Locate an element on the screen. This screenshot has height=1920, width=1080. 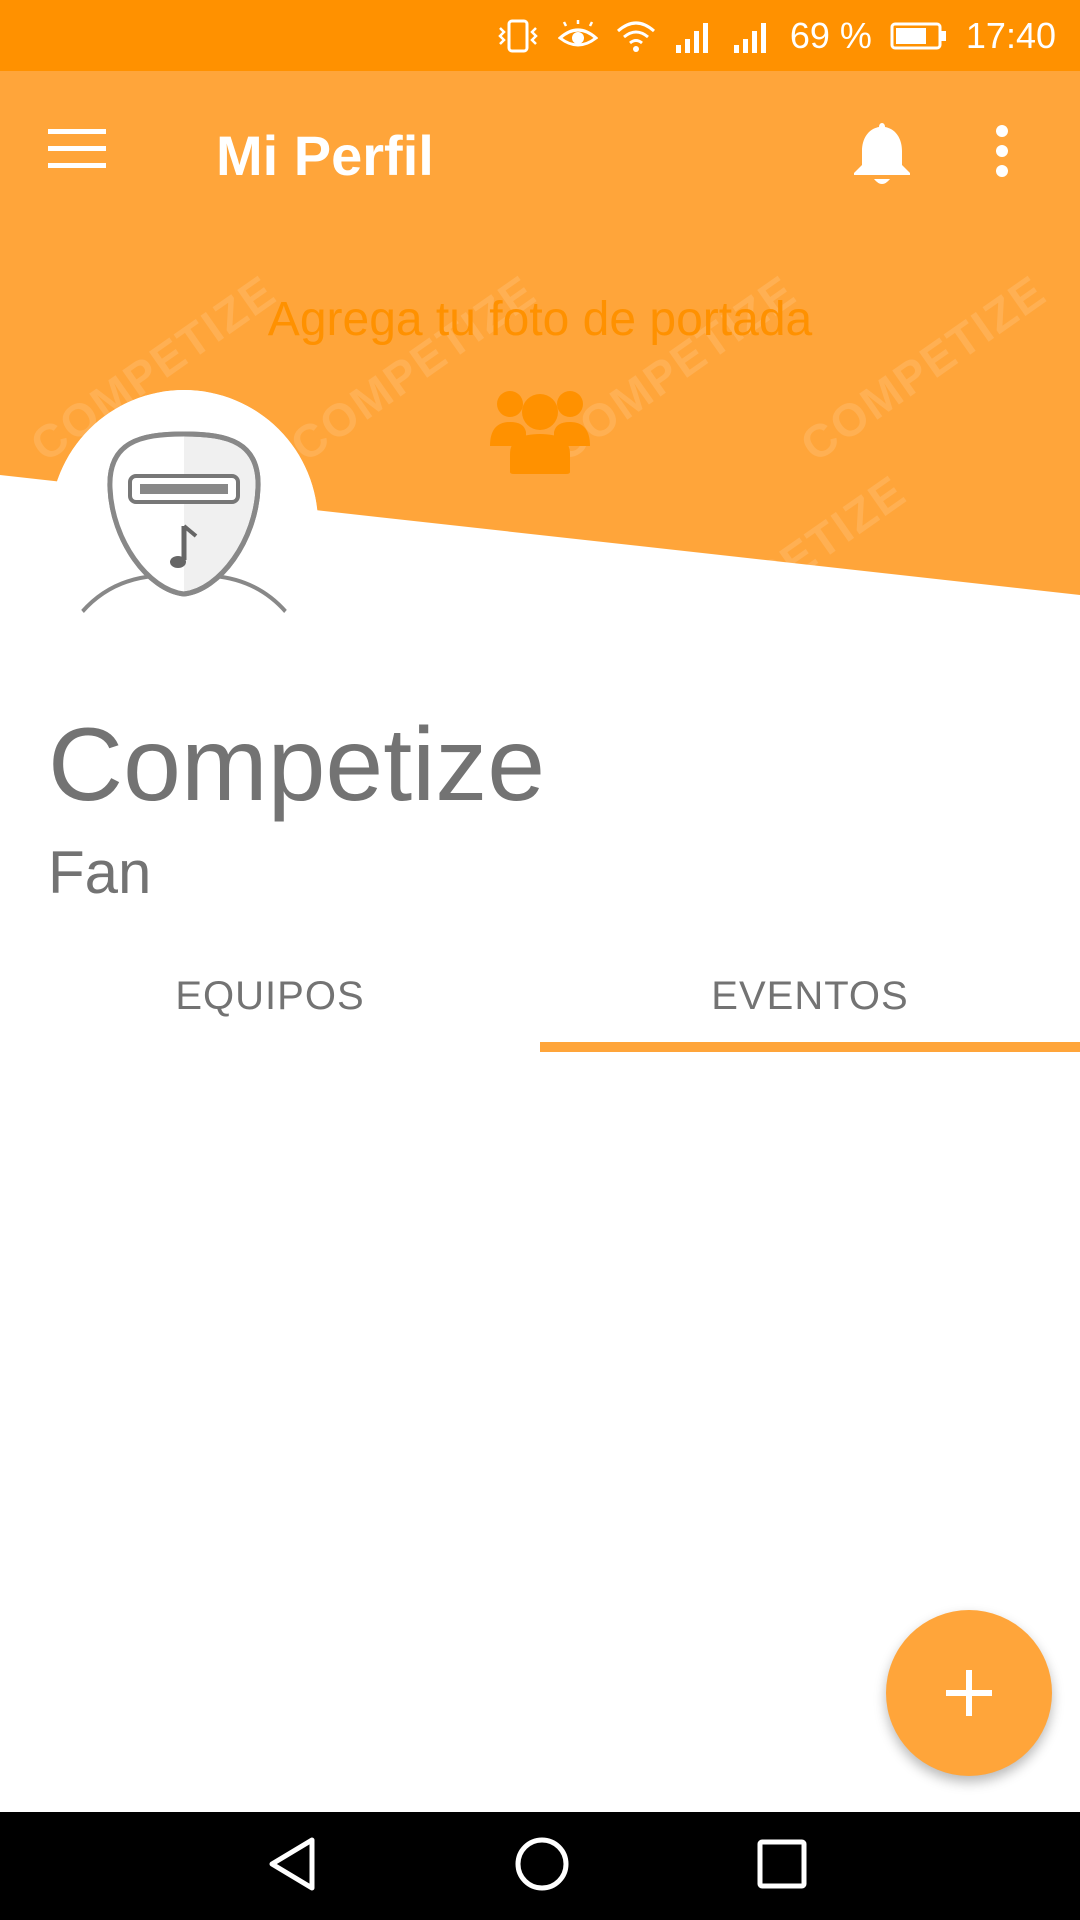
profile-tabs: EQUIPOS EVENTOS is located at coordinates (540, 996).